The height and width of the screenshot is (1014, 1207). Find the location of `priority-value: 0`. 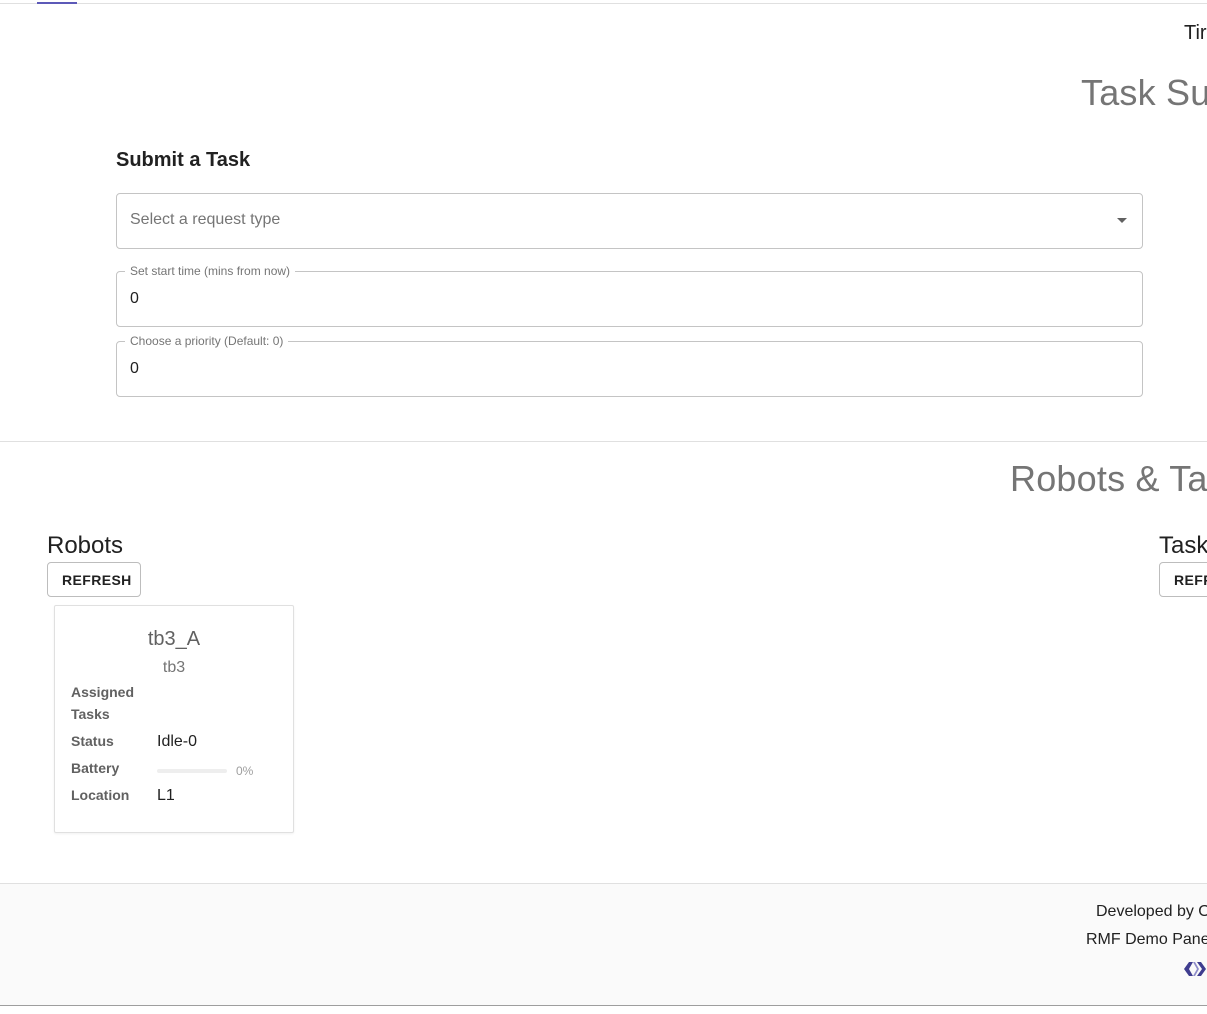

priority-value: 0 is located at coordinates (134, 369).